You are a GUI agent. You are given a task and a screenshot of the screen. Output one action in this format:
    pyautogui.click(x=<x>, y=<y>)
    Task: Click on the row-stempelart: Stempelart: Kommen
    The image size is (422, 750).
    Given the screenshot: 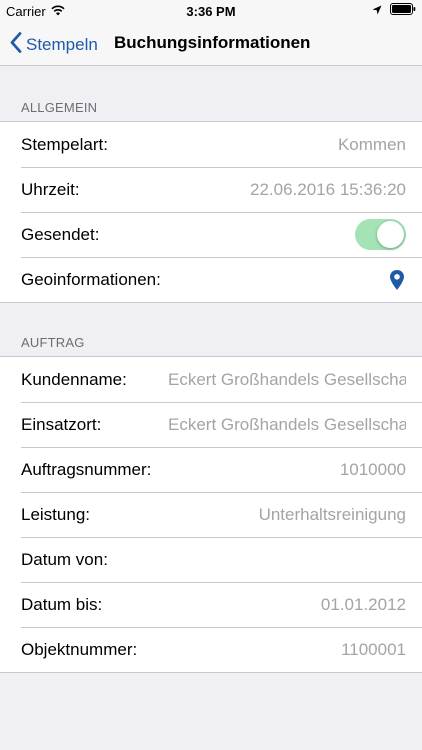 What is the action you would take?
    pyautogui.click(x=211, y=144)
    